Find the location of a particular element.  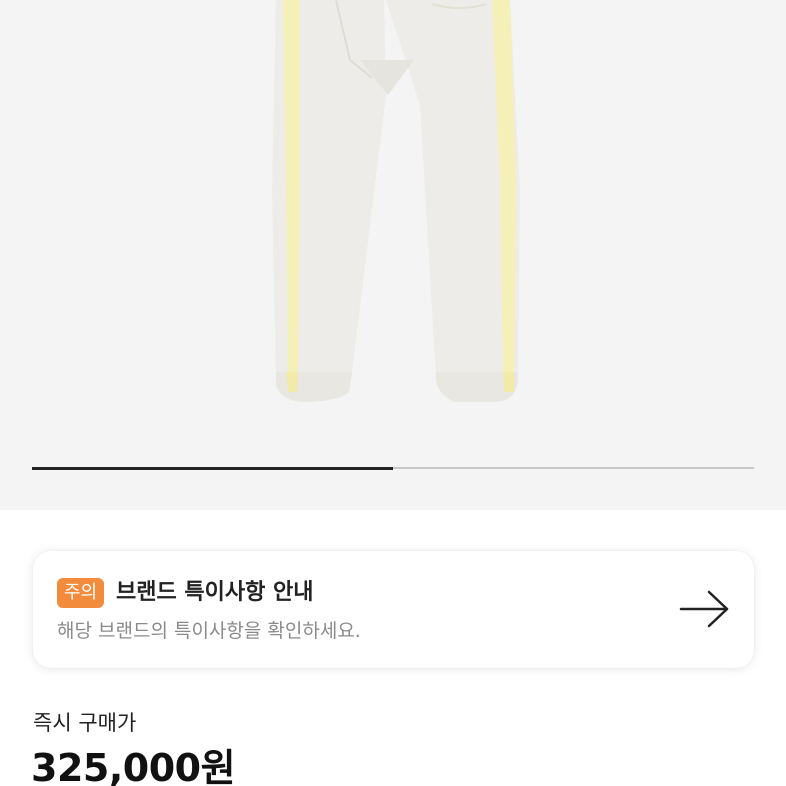

gallery-progress-bar is located at coordinates (393, 468).